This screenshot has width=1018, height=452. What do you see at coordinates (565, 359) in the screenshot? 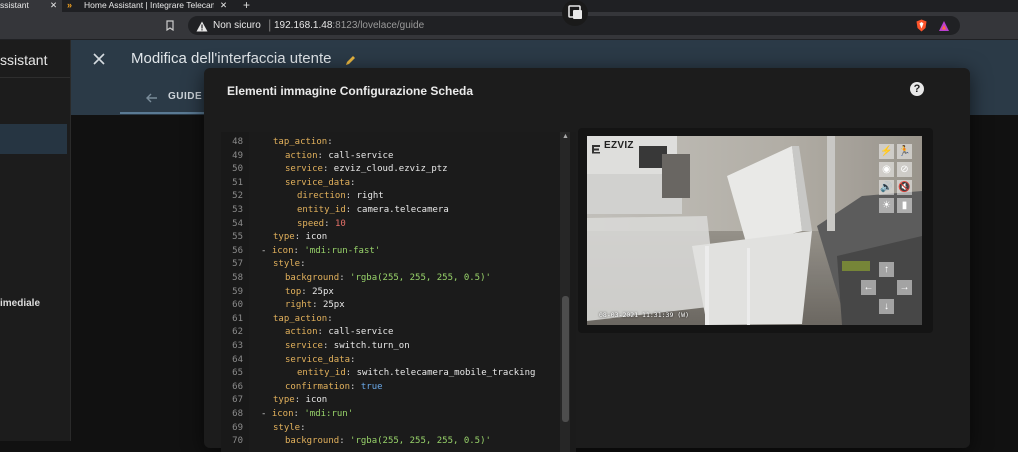
I see `editor-scrollbar-thumb` at bounding box center [565, 359].